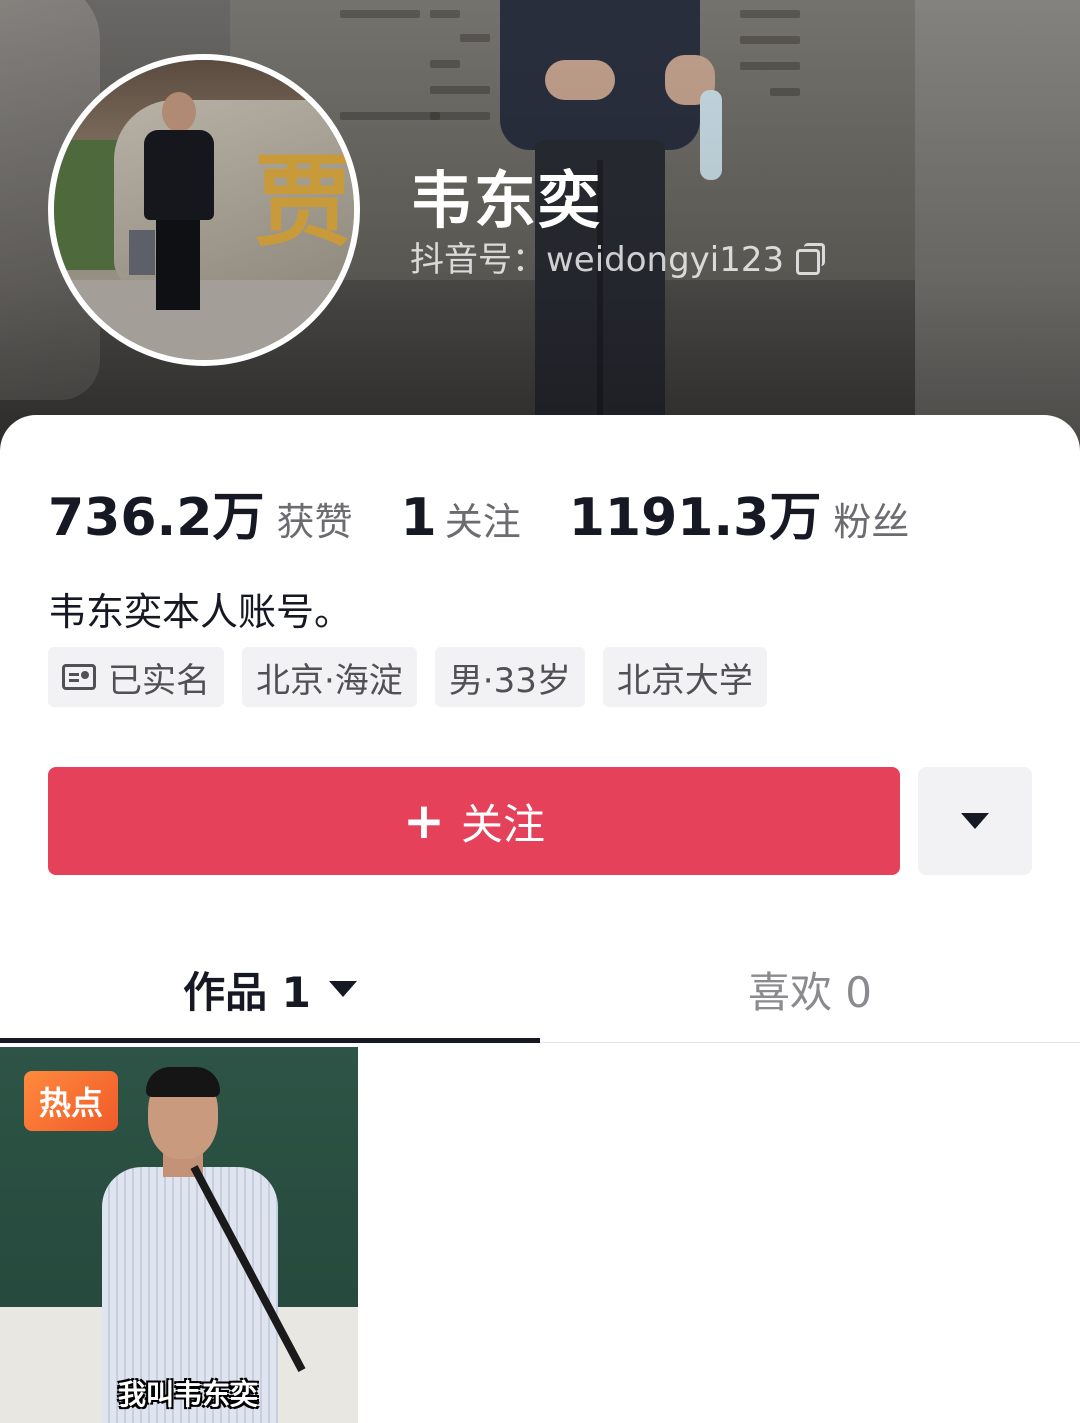 The image size is (1080, 1423). Describe the element at coordinates (418, 518) in the screenshot. I see `following-count: 1` at that location.